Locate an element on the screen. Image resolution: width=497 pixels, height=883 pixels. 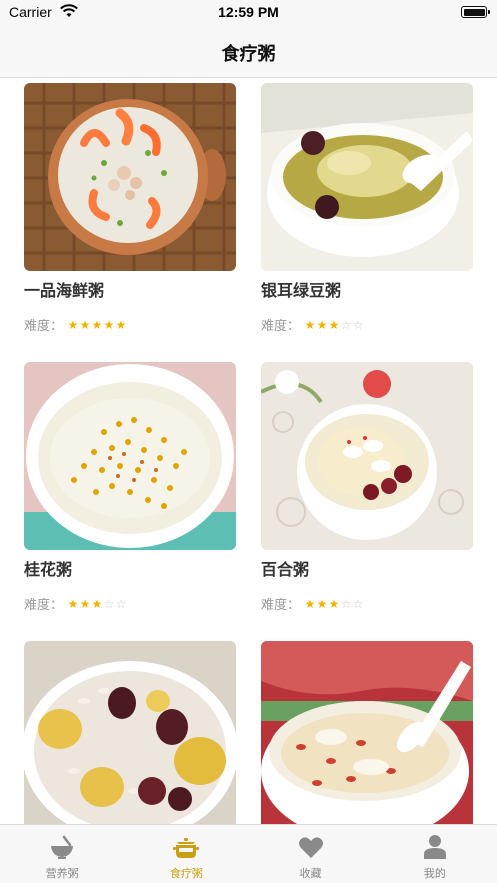
recipe-card: 桂花粥 难度： ★ ★ ★ ☆ ☆ is located at coordinates (130, 487).